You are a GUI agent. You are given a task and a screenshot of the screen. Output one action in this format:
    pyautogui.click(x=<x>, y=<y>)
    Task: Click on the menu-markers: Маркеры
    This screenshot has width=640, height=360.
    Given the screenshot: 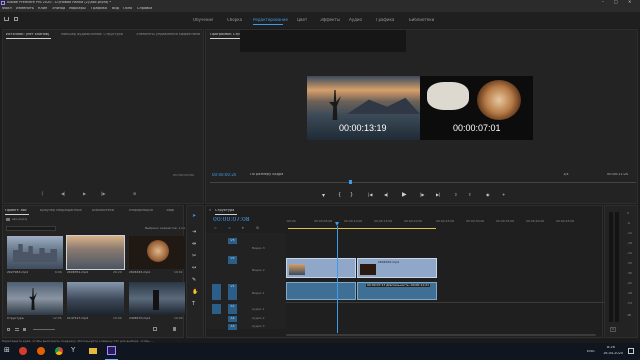 What is the action you would take?
    pyautogui.click(x=77, y=9)
    